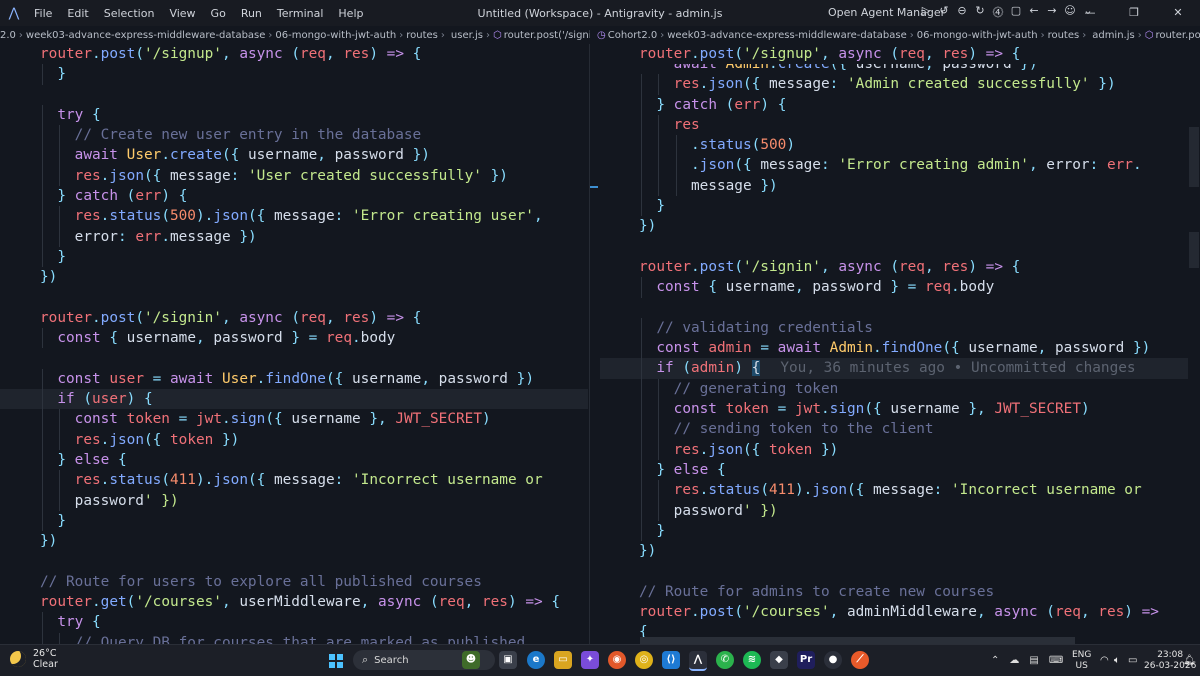 Image resolution: width=1200 pixels, height=676 pixels. I want to click on breadcrumb-item: router.post('/signin') callback, so click(547, 35).